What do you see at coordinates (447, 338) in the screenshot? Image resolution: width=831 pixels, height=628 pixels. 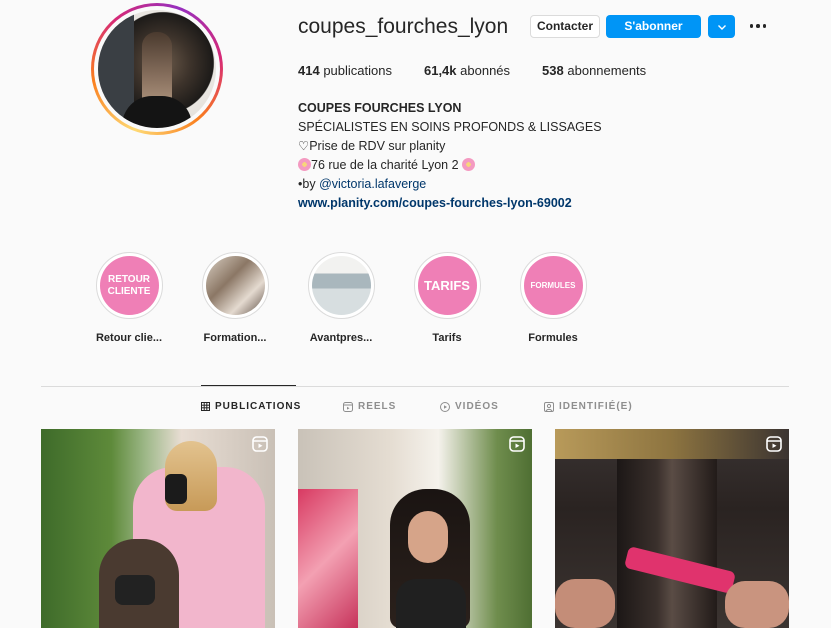 I see `highlight-label: Tarifs` at bounding box center [447, 338].